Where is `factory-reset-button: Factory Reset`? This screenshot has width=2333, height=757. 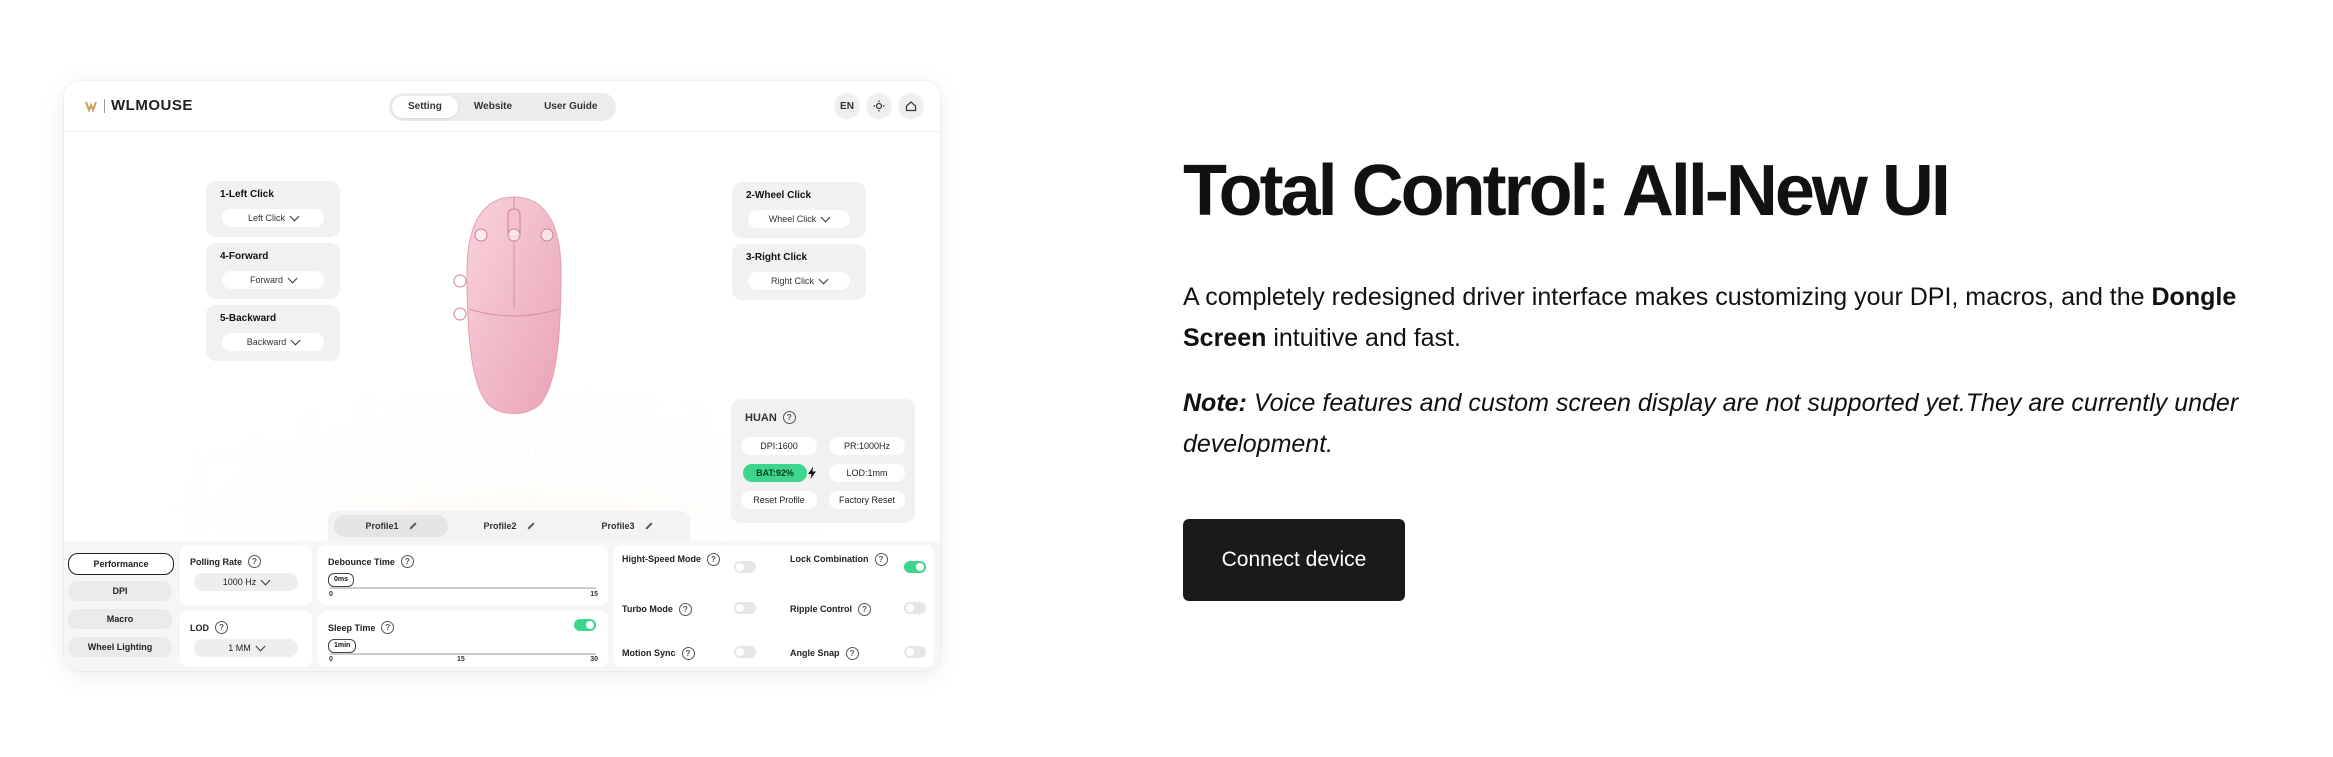
factory-reset-button: Factory Reset is located at coordinates (867, 500).